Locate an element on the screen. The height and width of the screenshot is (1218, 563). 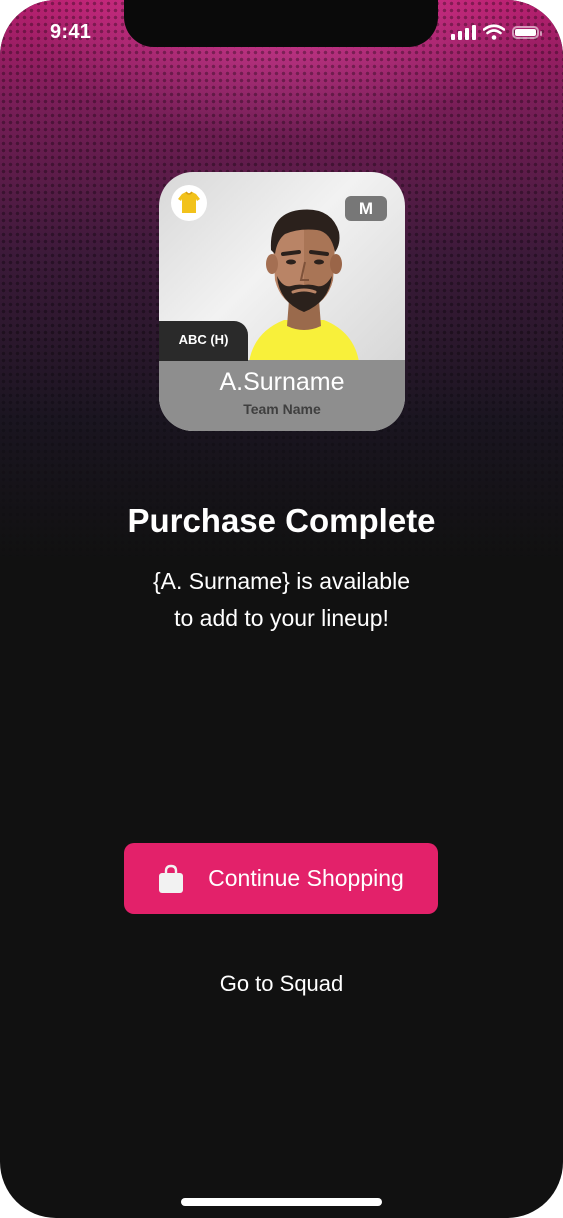
wifi-icon is located at coordinates (494, 32).